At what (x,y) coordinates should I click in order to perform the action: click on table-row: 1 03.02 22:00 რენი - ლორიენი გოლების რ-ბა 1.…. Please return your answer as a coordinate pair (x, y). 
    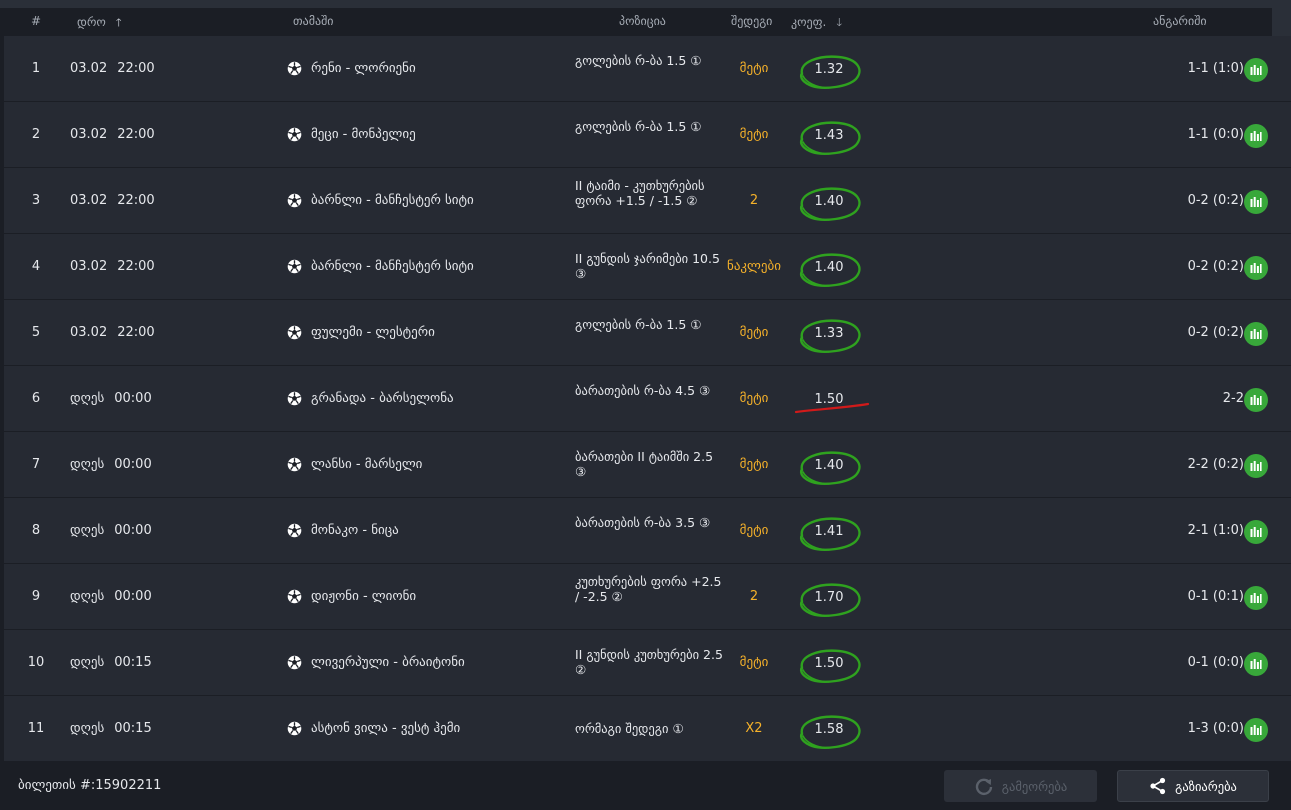
    Looking at the image, I should click on (647, 69).